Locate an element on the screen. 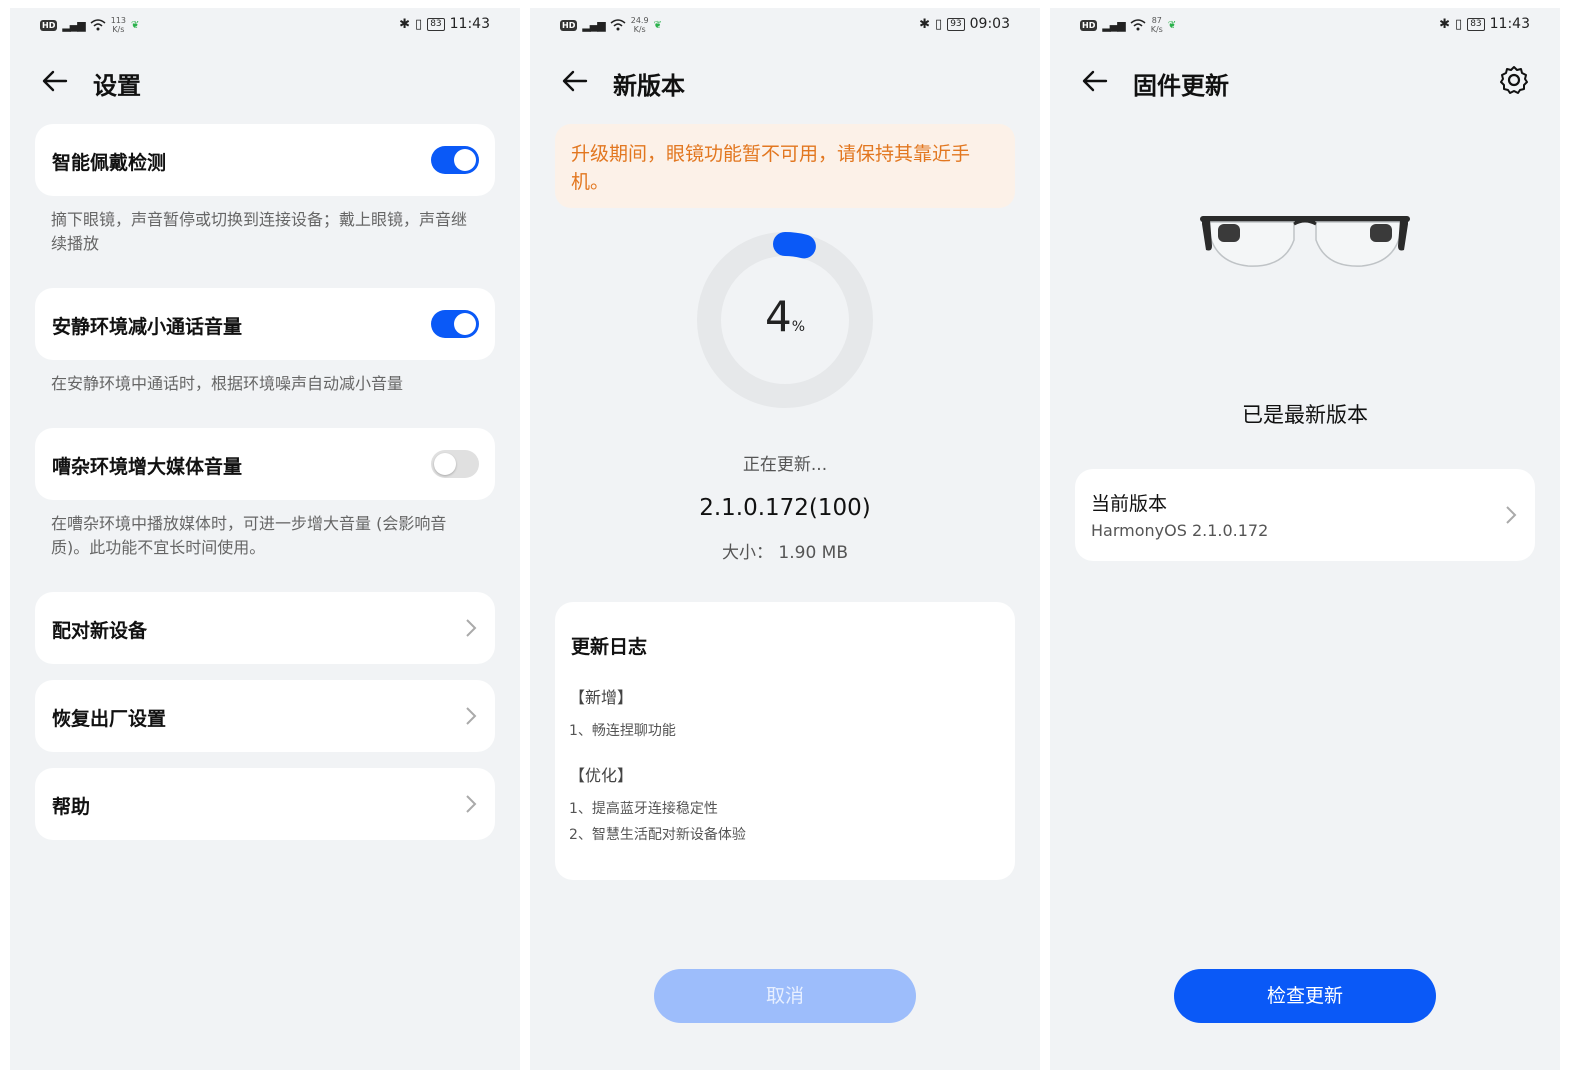  header: 新版本 is located at coordinates (785, 85).